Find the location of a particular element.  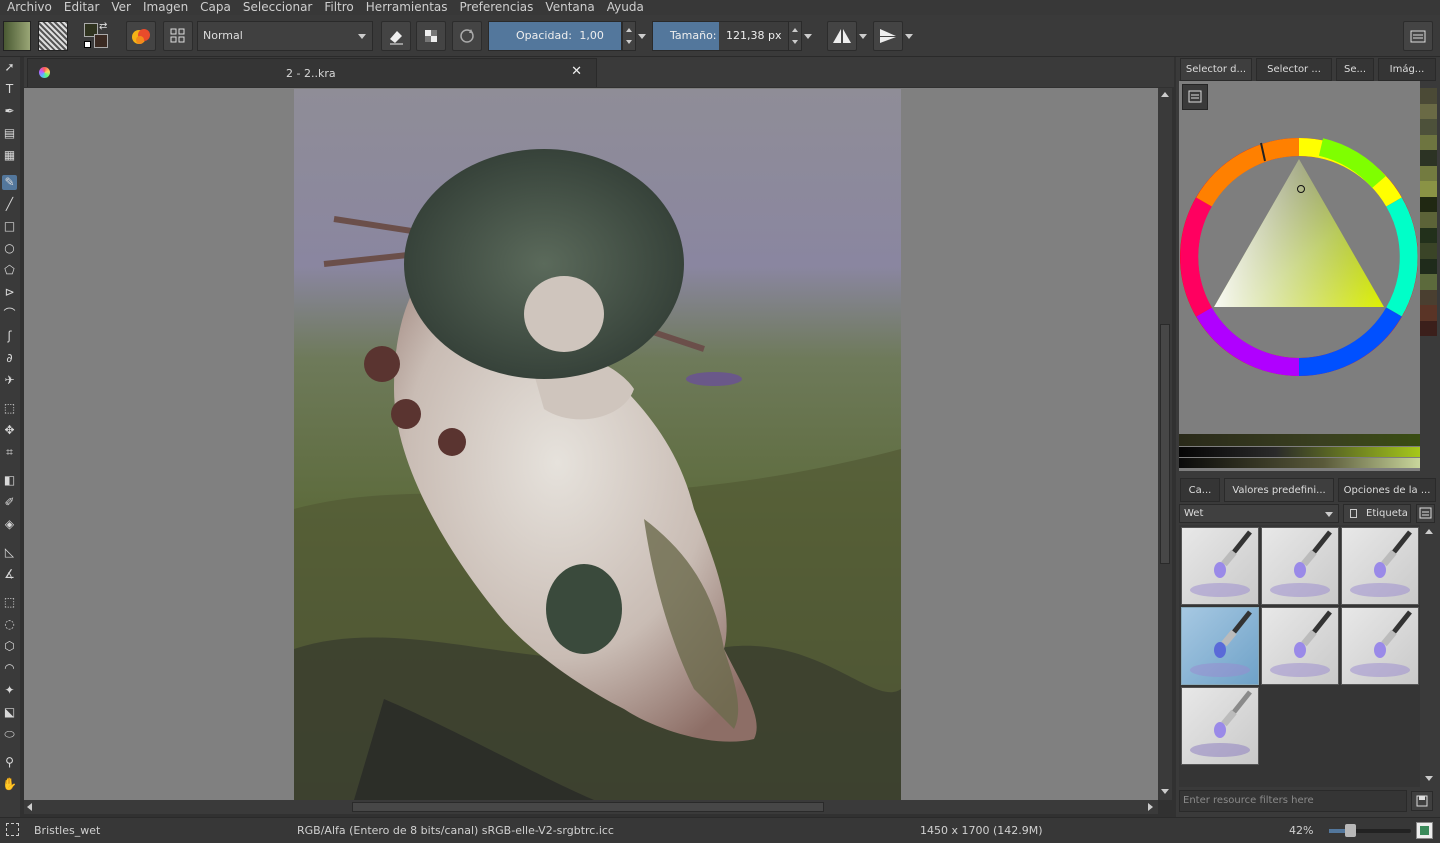

docker-menu-button is located at coordinates (1418, 36).